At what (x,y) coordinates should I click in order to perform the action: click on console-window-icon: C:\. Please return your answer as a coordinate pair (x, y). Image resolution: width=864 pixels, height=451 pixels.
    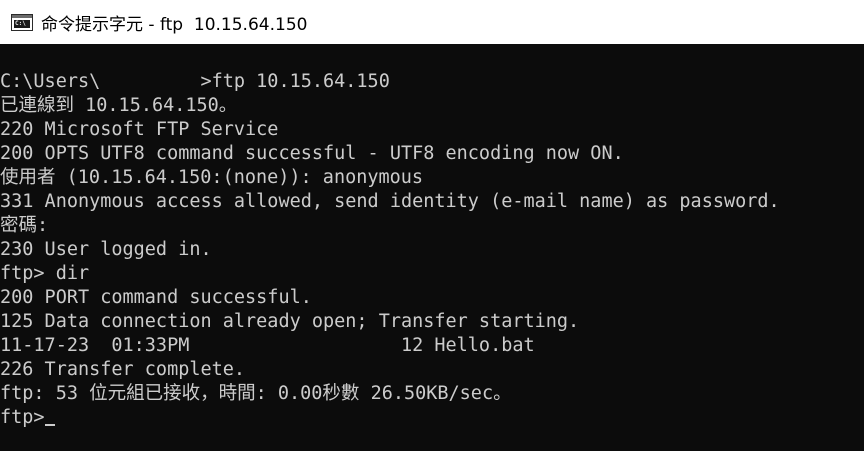
    Looking at the image, I should click on (22, 22).